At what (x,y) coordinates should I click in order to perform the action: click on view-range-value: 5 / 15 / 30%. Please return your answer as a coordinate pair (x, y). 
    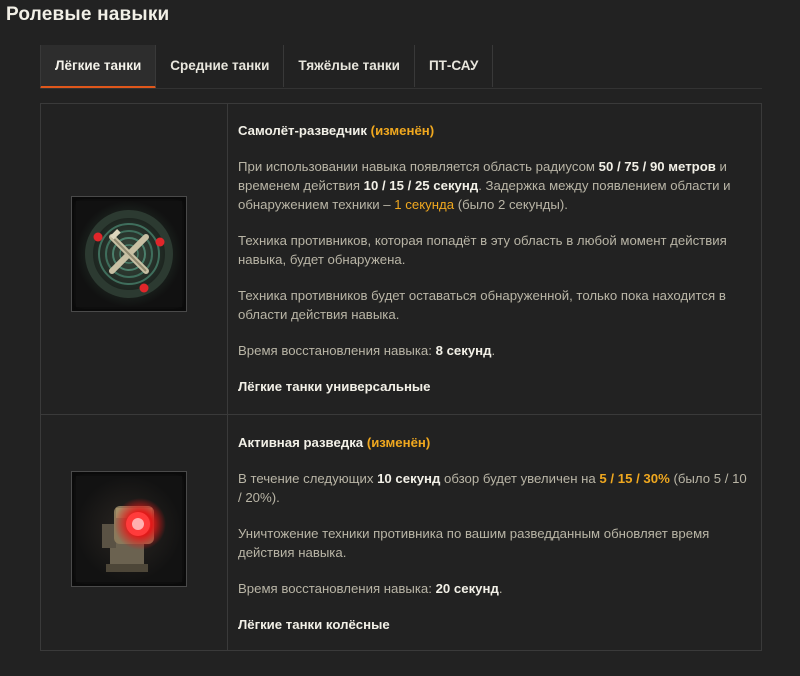
    Looking at the image, I should click on (634, 478).